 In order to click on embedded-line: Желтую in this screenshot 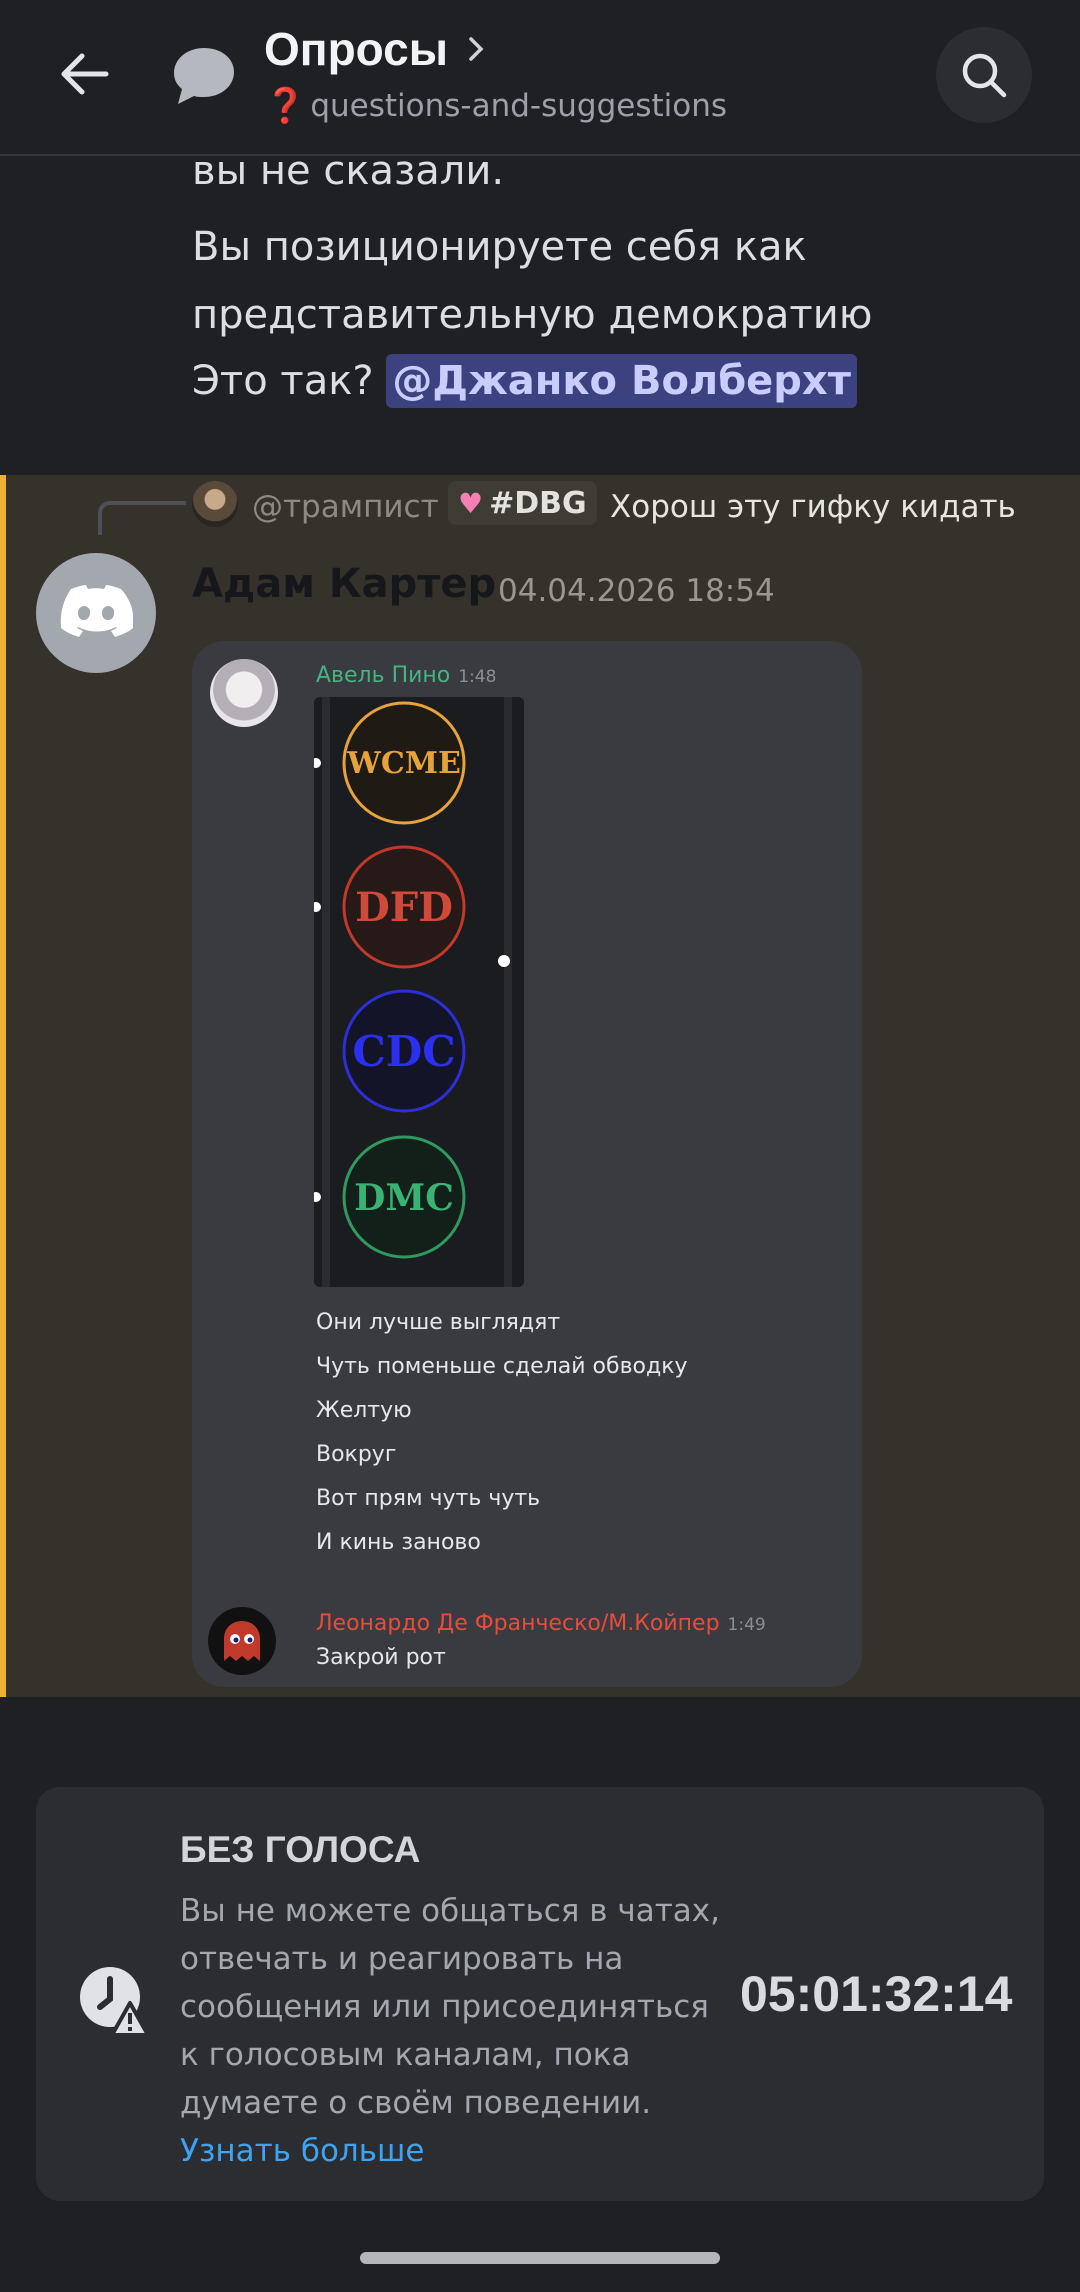, I will do `click(364, 1410)`.